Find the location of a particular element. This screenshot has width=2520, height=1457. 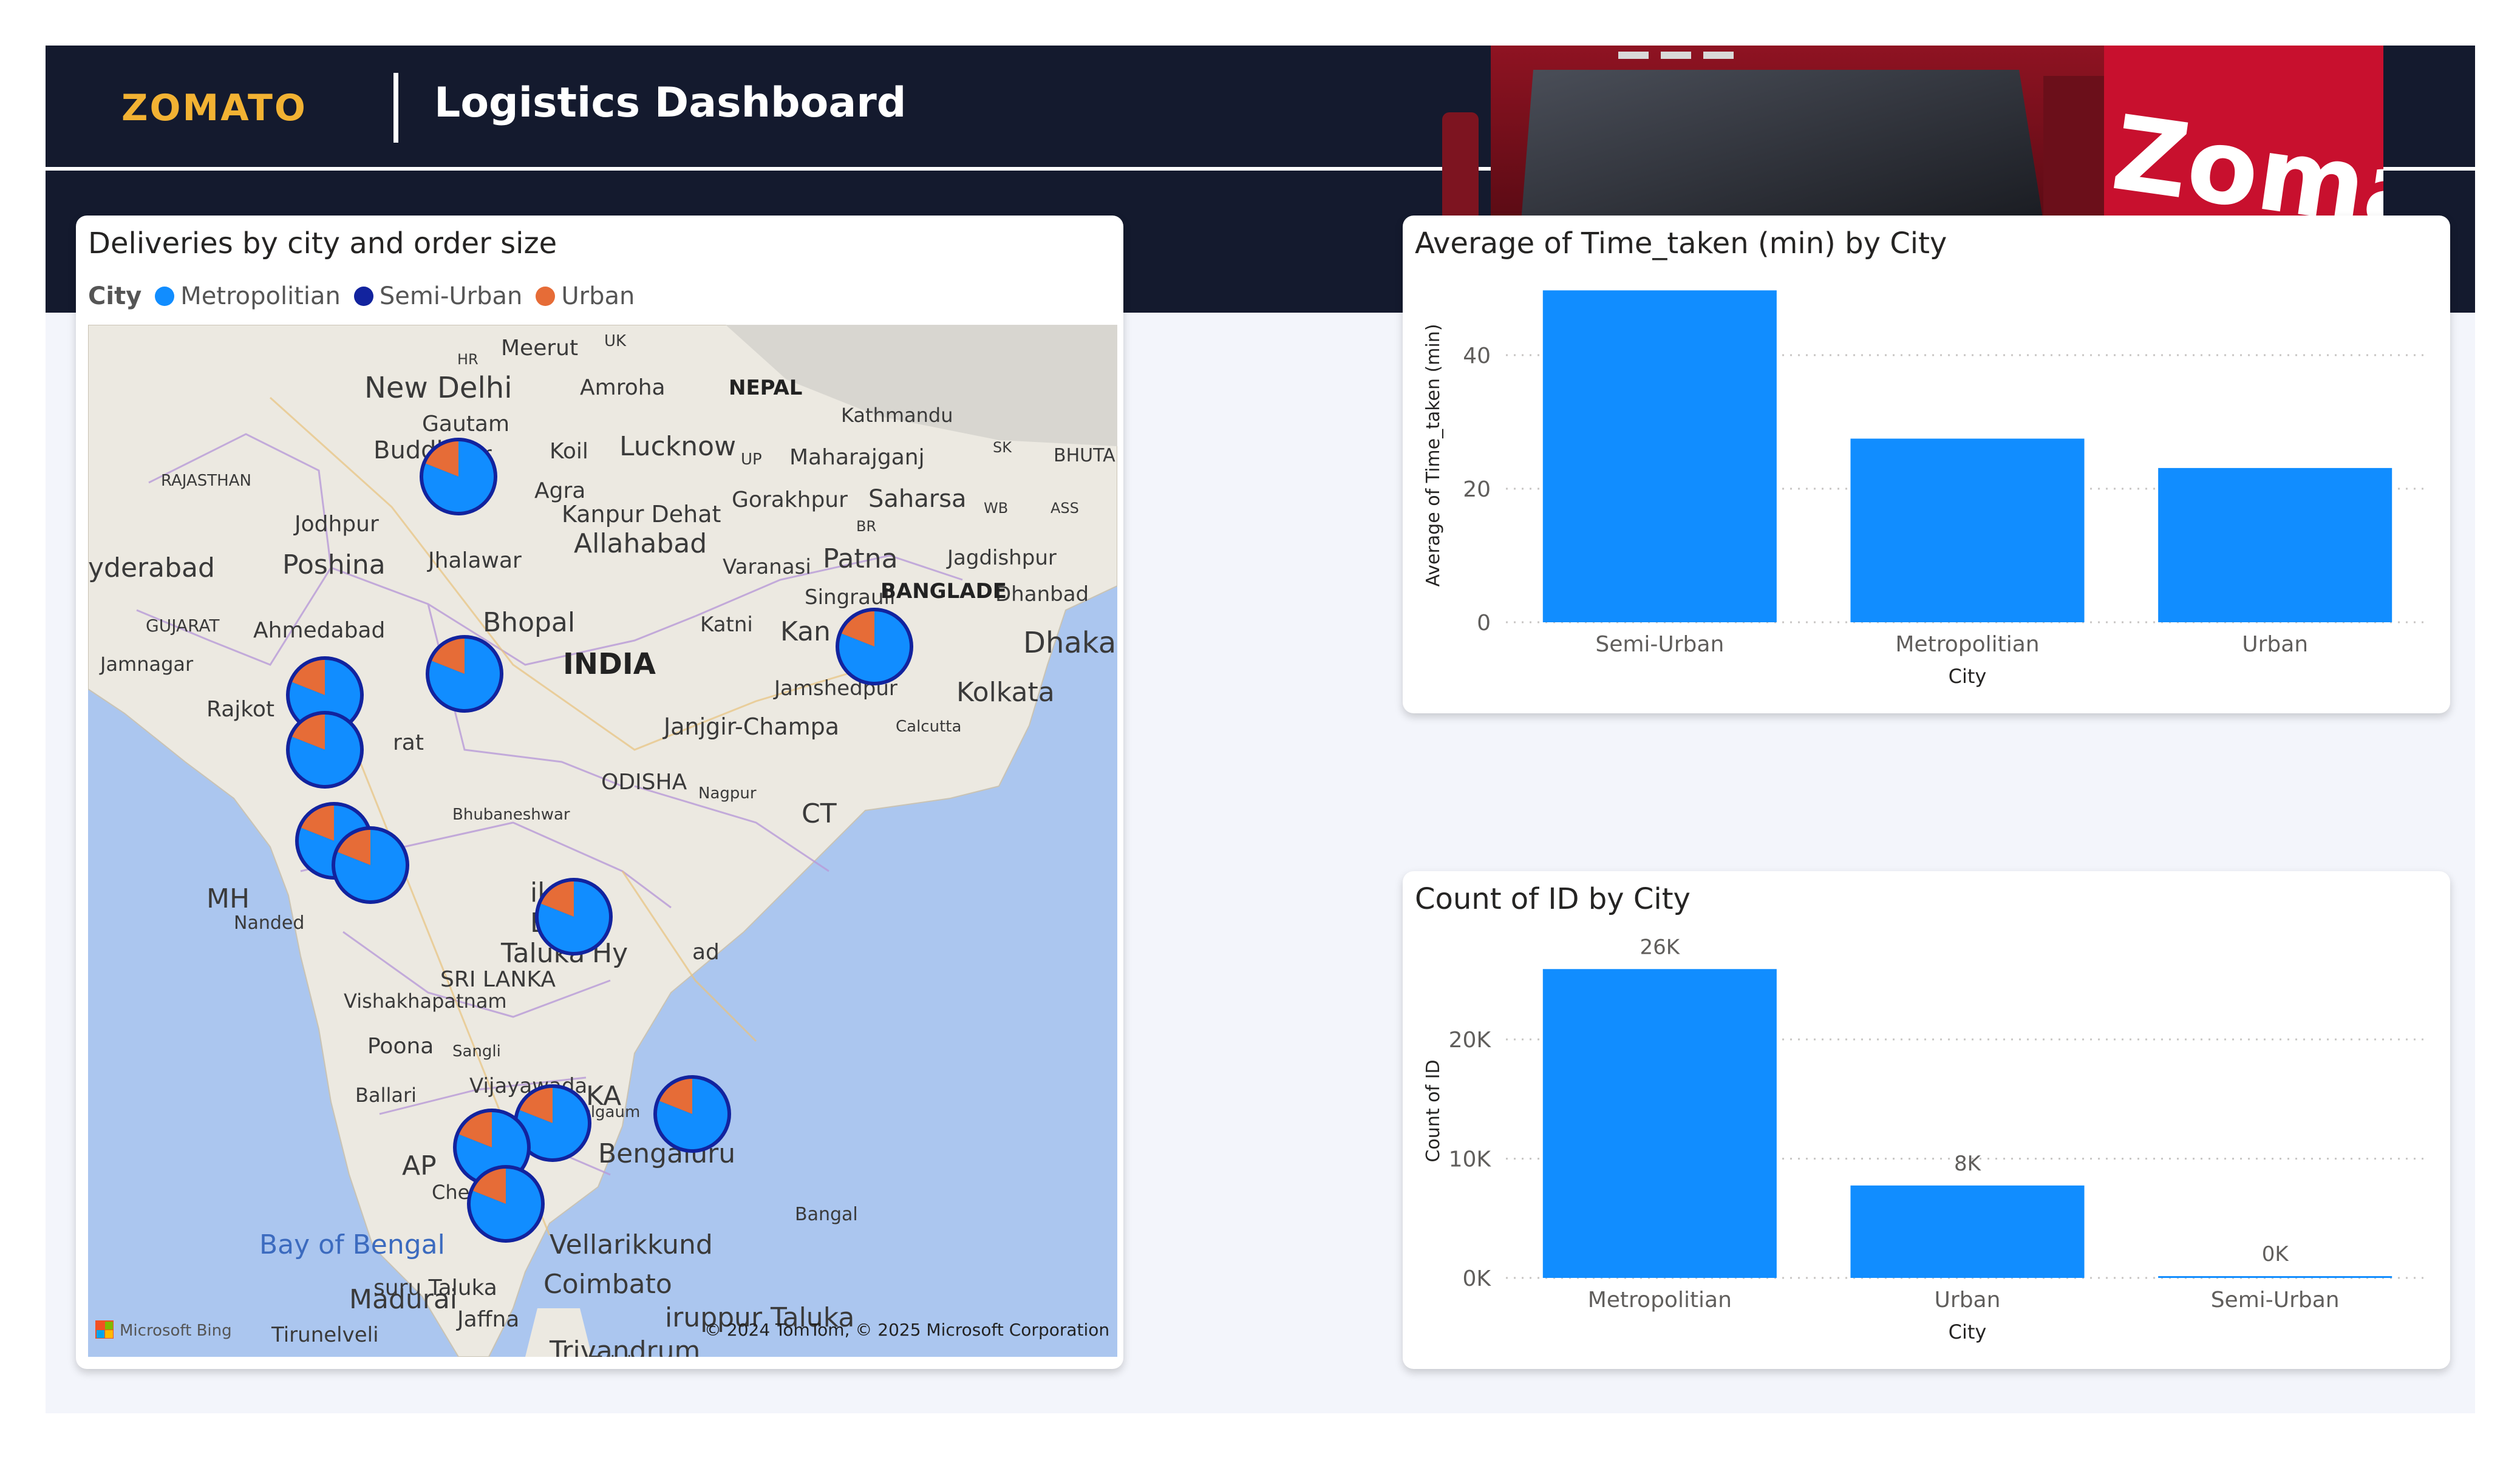

map-place-label: yderabad is located at coordinates (151, 567).